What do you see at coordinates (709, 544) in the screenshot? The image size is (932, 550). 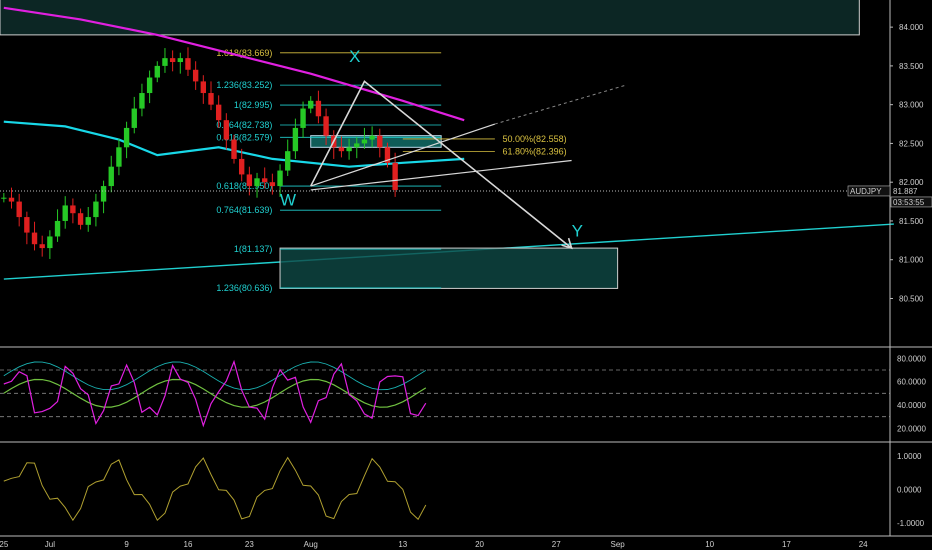 I see `date-tick-label: 10` at bounding box center [709, 544].